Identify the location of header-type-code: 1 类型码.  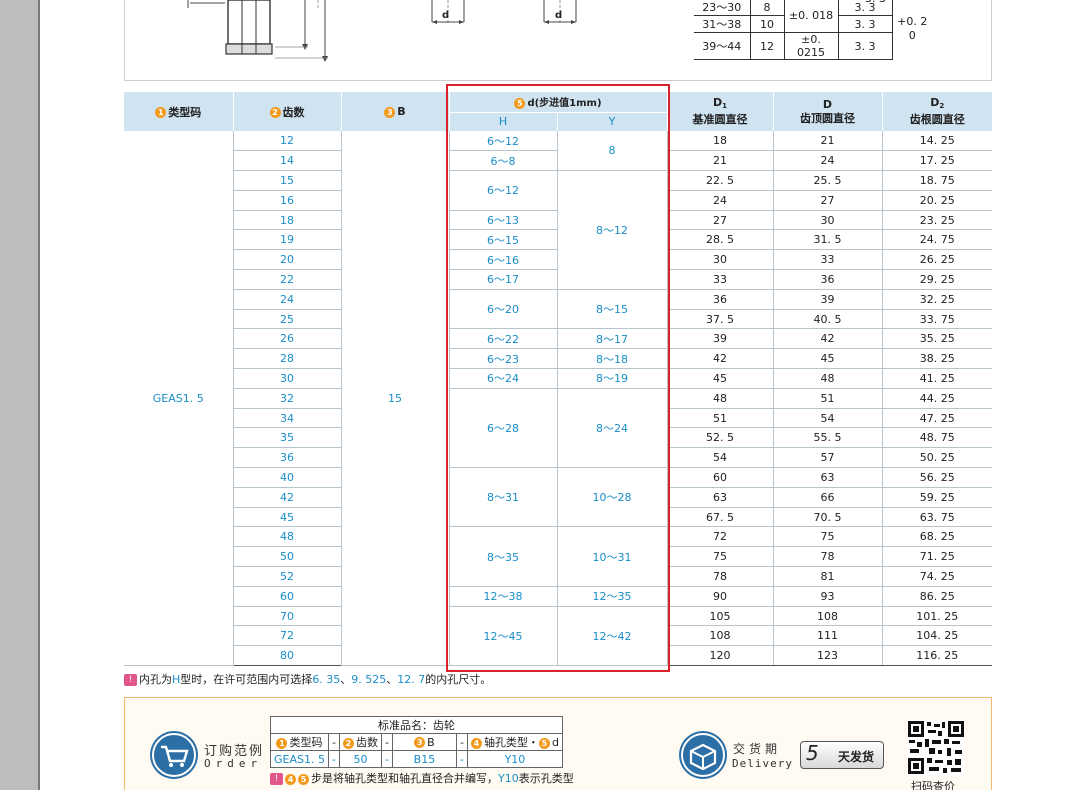
(179, 111).